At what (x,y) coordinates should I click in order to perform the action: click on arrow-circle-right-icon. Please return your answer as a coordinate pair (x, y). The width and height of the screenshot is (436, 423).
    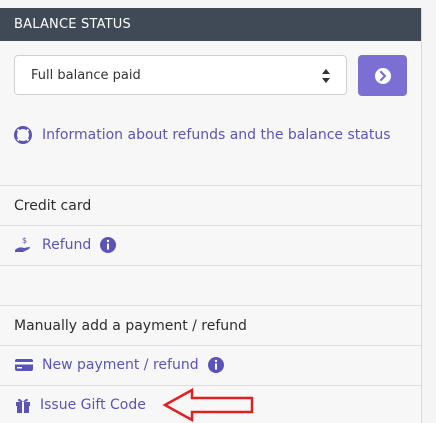
    Looking at the image, I should click on (382, 75).